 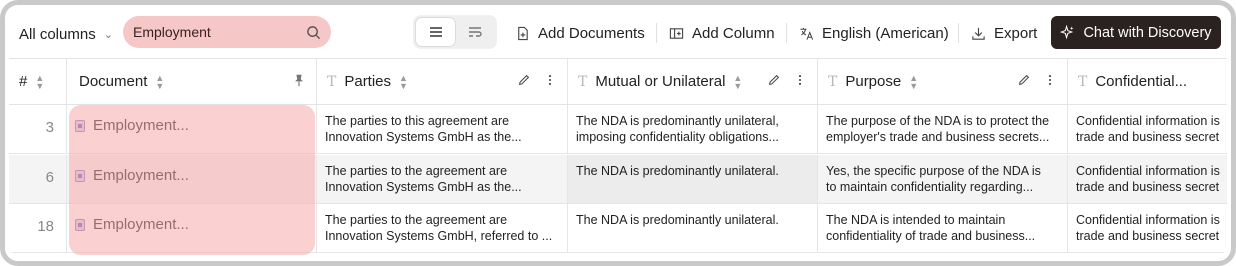 What do you see at coordinates (66, 34) in the screenshot?
I see `column-selector: All columns ⌄` at bounding box center [66, 34].